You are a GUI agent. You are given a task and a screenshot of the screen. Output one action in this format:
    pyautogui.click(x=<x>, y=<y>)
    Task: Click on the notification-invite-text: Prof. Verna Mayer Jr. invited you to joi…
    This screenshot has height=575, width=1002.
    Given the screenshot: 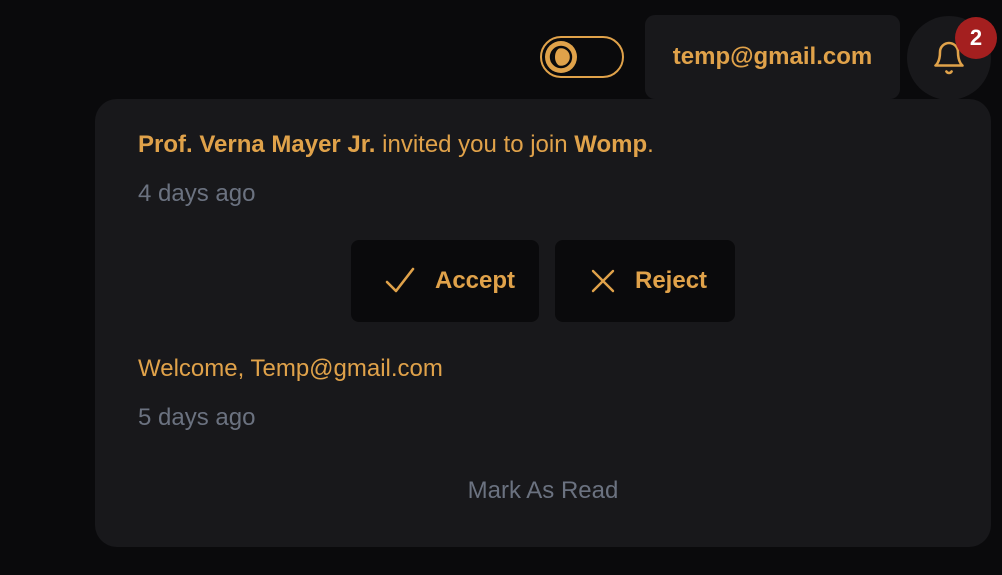 What is the action you would take?
    pyautogui.click(x=396, y=145)
    